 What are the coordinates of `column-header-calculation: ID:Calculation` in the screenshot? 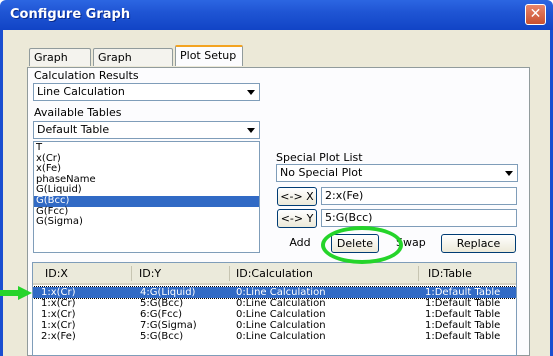 It's located at (274, 273).